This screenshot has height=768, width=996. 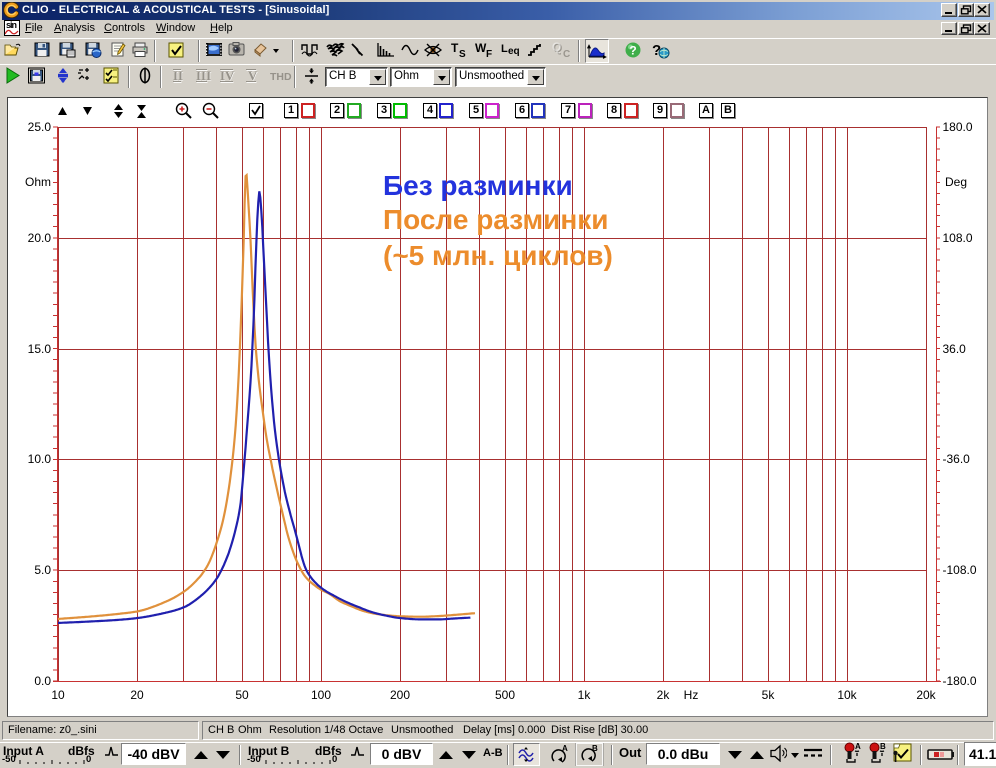 What do you see at coordinates (960, 570) in the screenshot?
I see `svg-text: -108.0` at bounding box center [960, 570].